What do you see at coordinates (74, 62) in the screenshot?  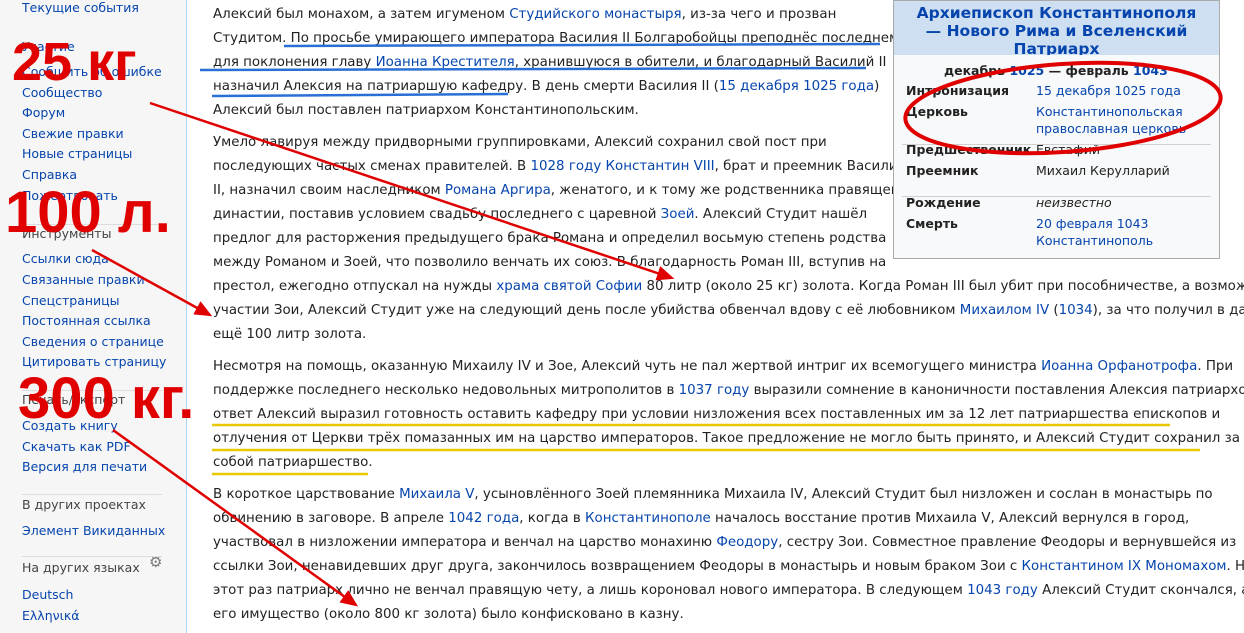 I see `red-label: 25 кг` at bounding box center [74, 62].